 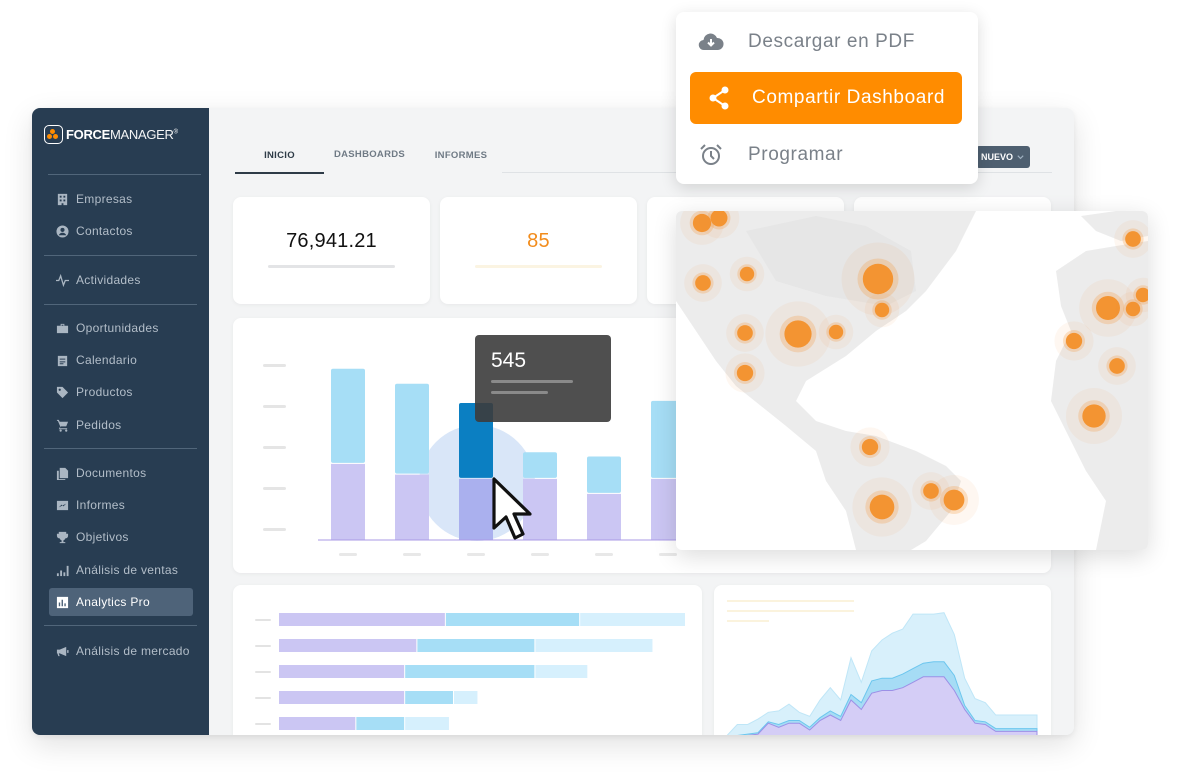 I want to click on new-button: NUEVO, so click(x=1003, y=157).